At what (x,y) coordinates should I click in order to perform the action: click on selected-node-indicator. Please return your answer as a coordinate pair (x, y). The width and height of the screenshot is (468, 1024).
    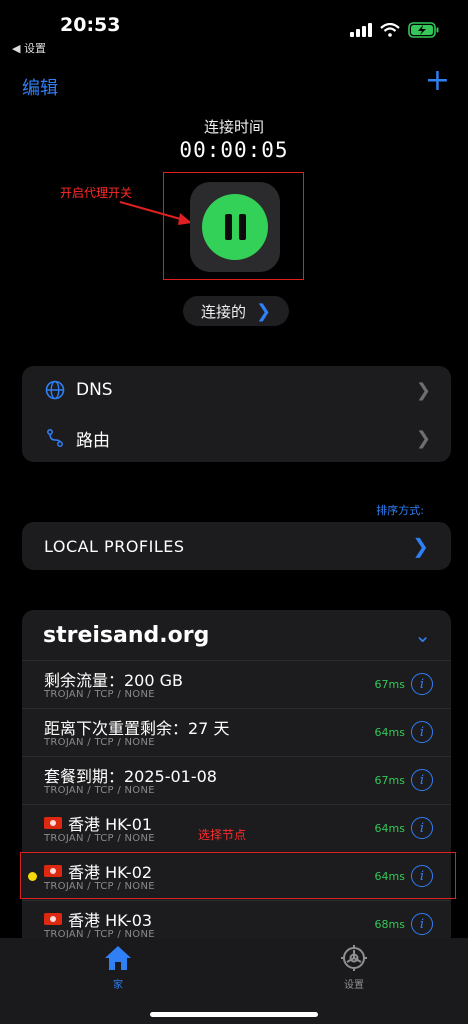
    Looking at the image, I should click on (32, 876).